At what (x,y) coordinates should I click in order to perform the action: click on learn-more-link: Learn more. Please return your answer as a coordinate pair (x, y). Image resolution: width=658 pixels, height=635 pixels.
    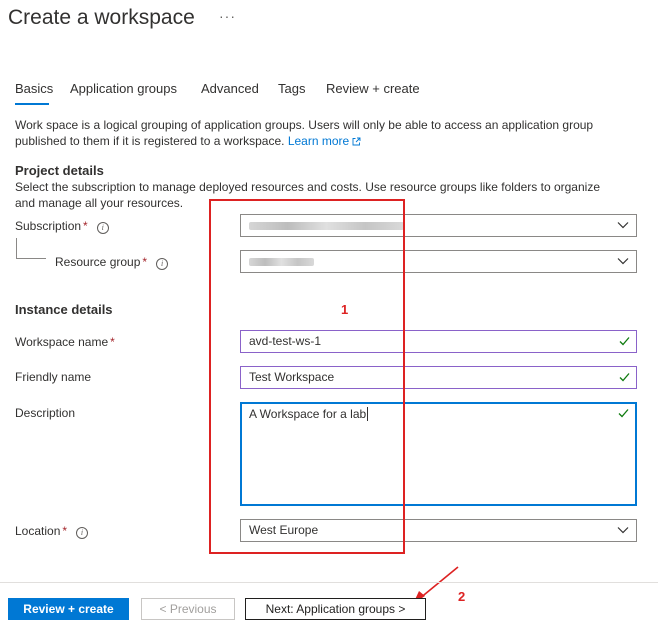
    Looking at the image, I should click on (324, 141).